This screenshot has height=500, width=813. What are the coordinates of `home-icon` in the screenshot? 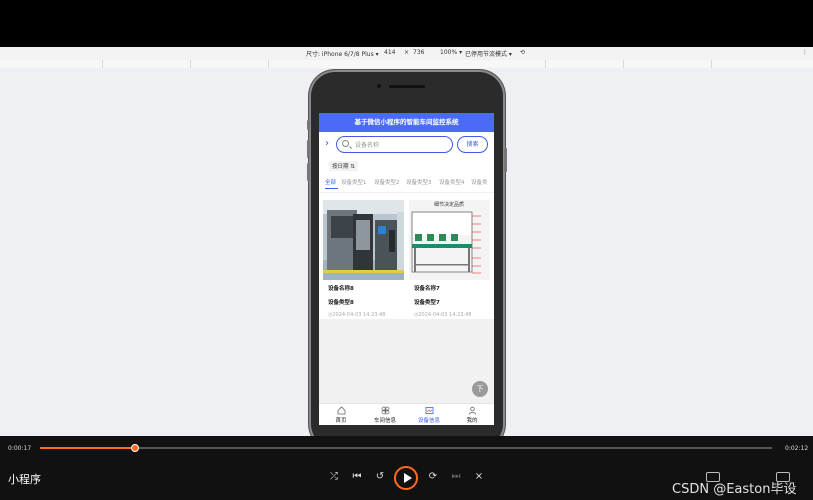 It's located at (341, 410).